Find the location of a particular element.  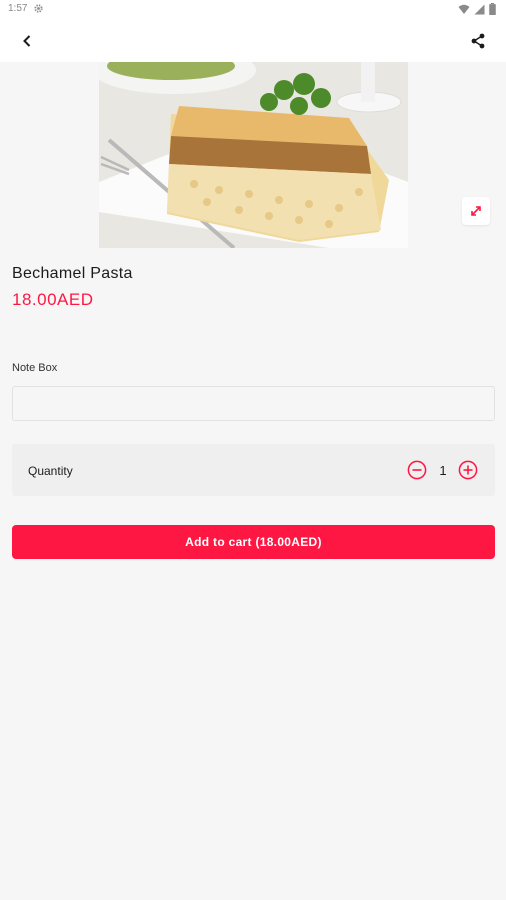

status-icons is located at coordinates (477, 9).